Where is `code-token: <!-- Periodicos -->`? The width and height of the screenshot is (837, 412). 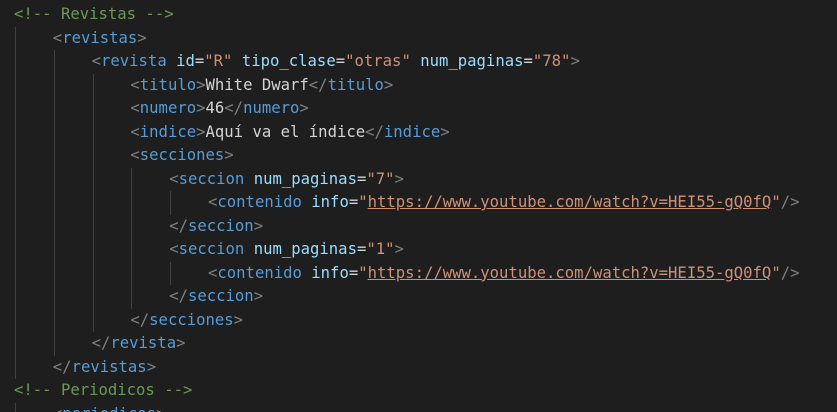
code-token: <!-- Periodicos --> is located at coordinates (103, 390).